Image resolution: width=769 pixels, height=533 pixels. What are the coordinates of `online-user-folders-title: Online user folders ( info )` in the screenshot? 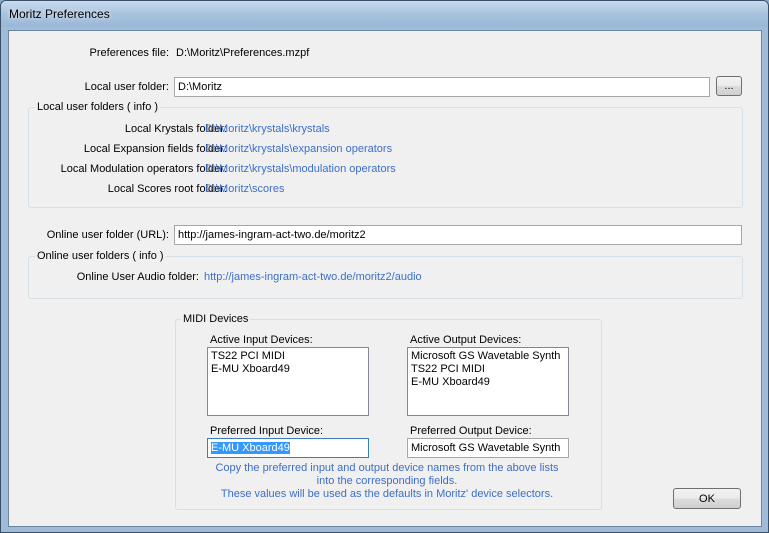 It's located at (100, 256).